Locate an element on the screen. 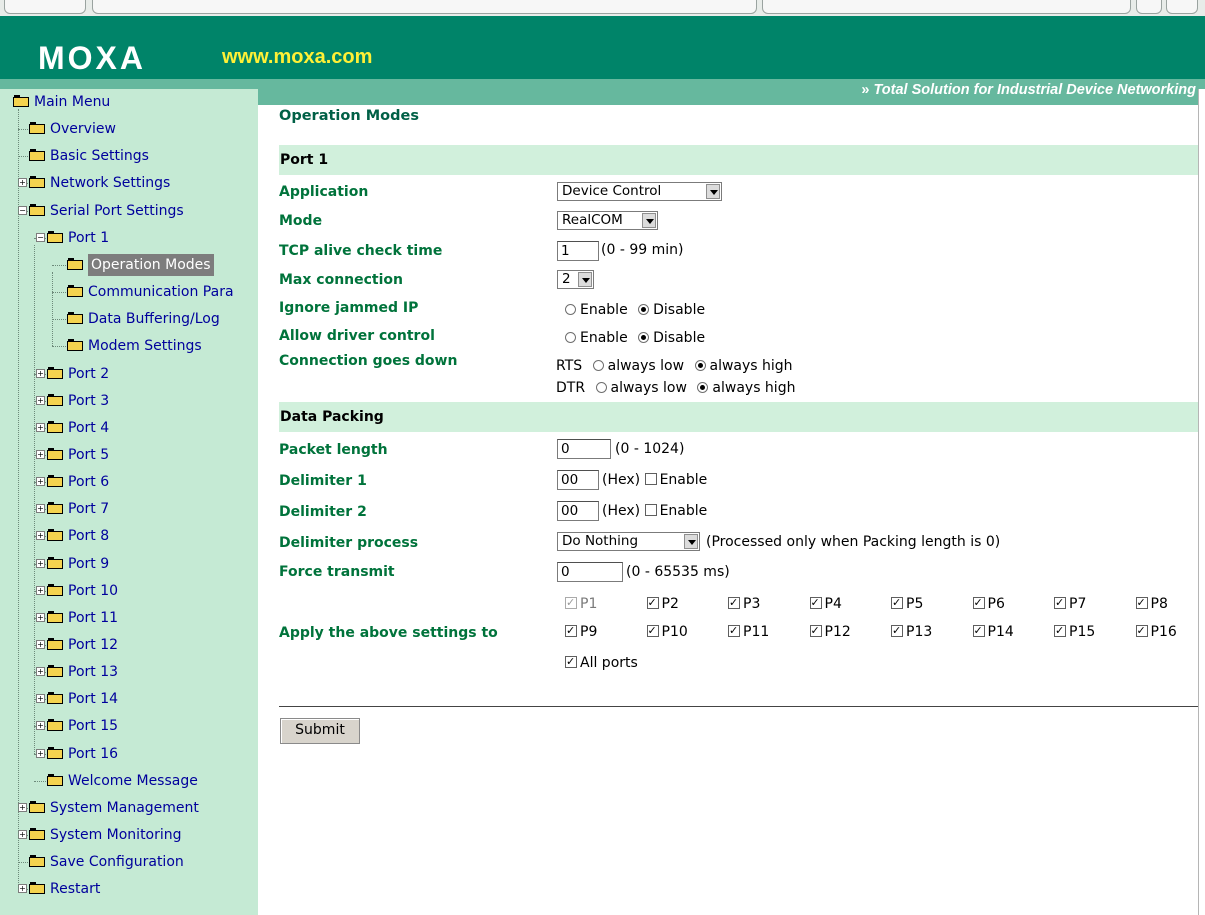  sidebar-item: + Port 13 is located at coordinates (129, 672).